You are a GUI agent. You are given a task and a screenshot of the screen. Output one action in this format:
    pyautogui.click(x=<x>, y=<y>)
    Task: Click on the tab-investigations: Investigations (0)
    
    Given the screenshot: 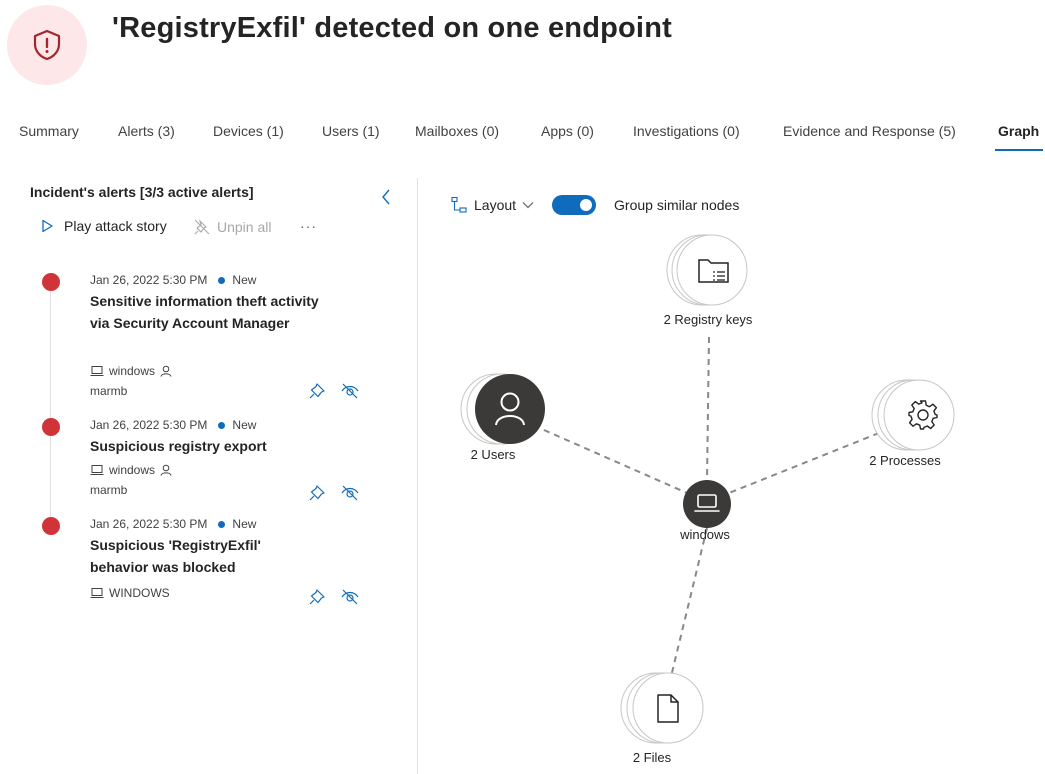 What is the action you would take?
    pyautogui.click(x=686, y=131)
    